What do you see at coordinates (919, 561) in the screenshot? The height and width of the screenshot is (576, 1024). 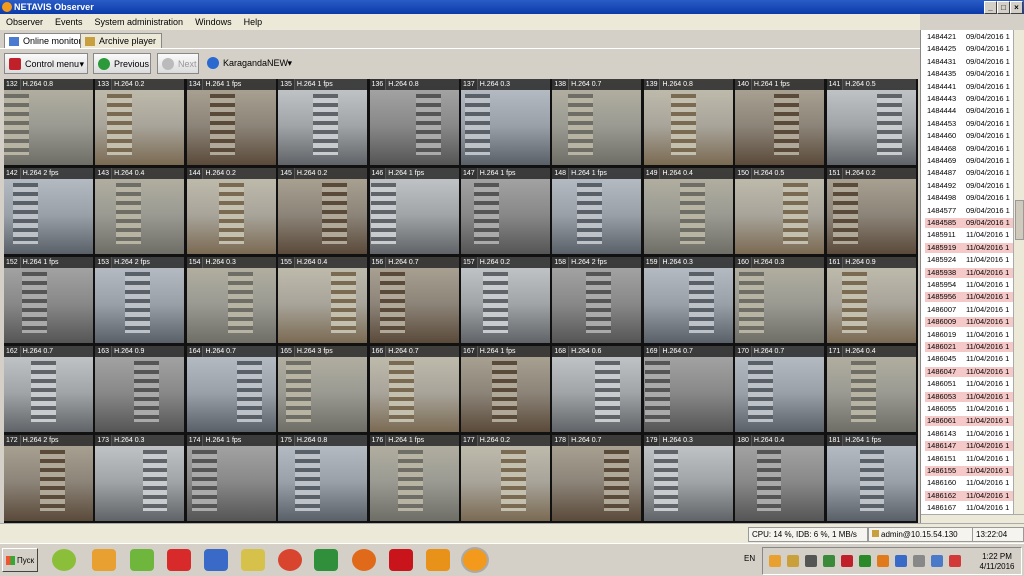 I see `flag-icon` at bounding box center [919, 561].